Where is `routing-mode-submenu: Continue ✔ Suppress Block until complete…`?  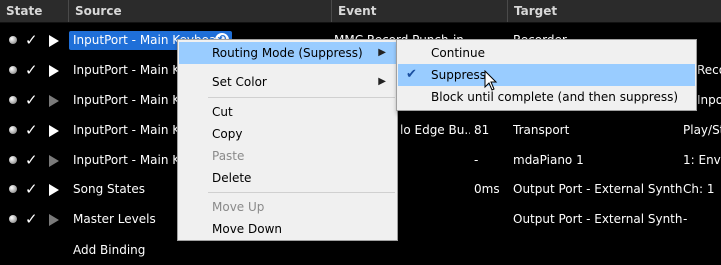 routing-mode-submenu: Continue ✔ Suppress Block until complete… is located at coordinates (546, 75).